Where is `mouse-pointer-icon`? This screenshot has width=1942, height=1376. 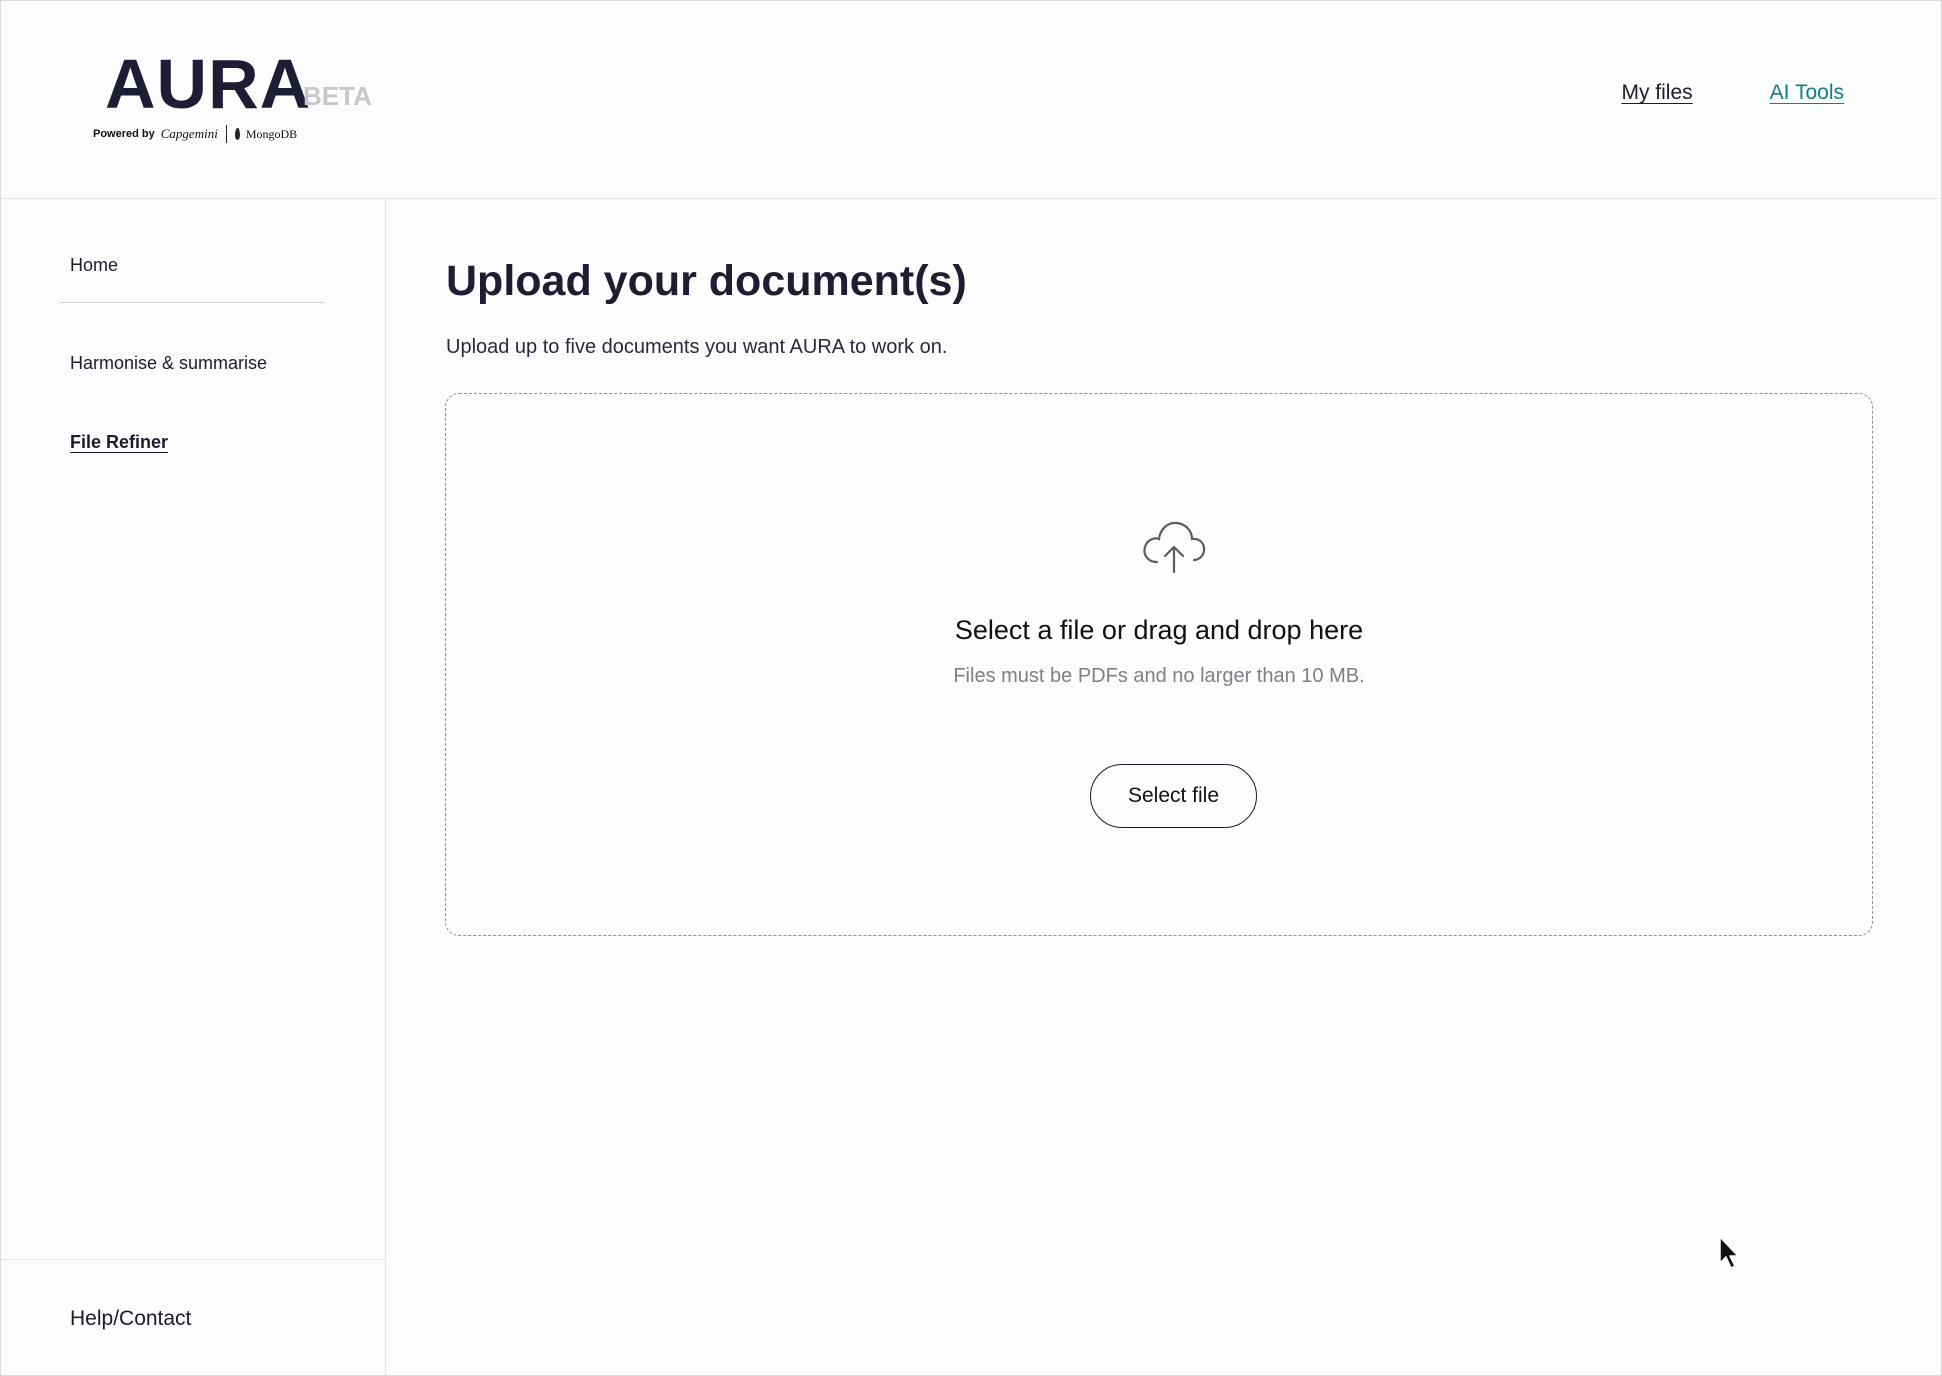
mouse-pointer-icon is located at coordinates (1729, 1252).